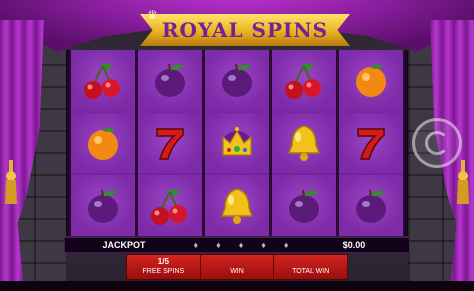 The height and width of the screenshot is (291, 474). I want to click on stats-bar: 1/5 FREE SPINS WIN TOTAL WIN, so click(237, 267).